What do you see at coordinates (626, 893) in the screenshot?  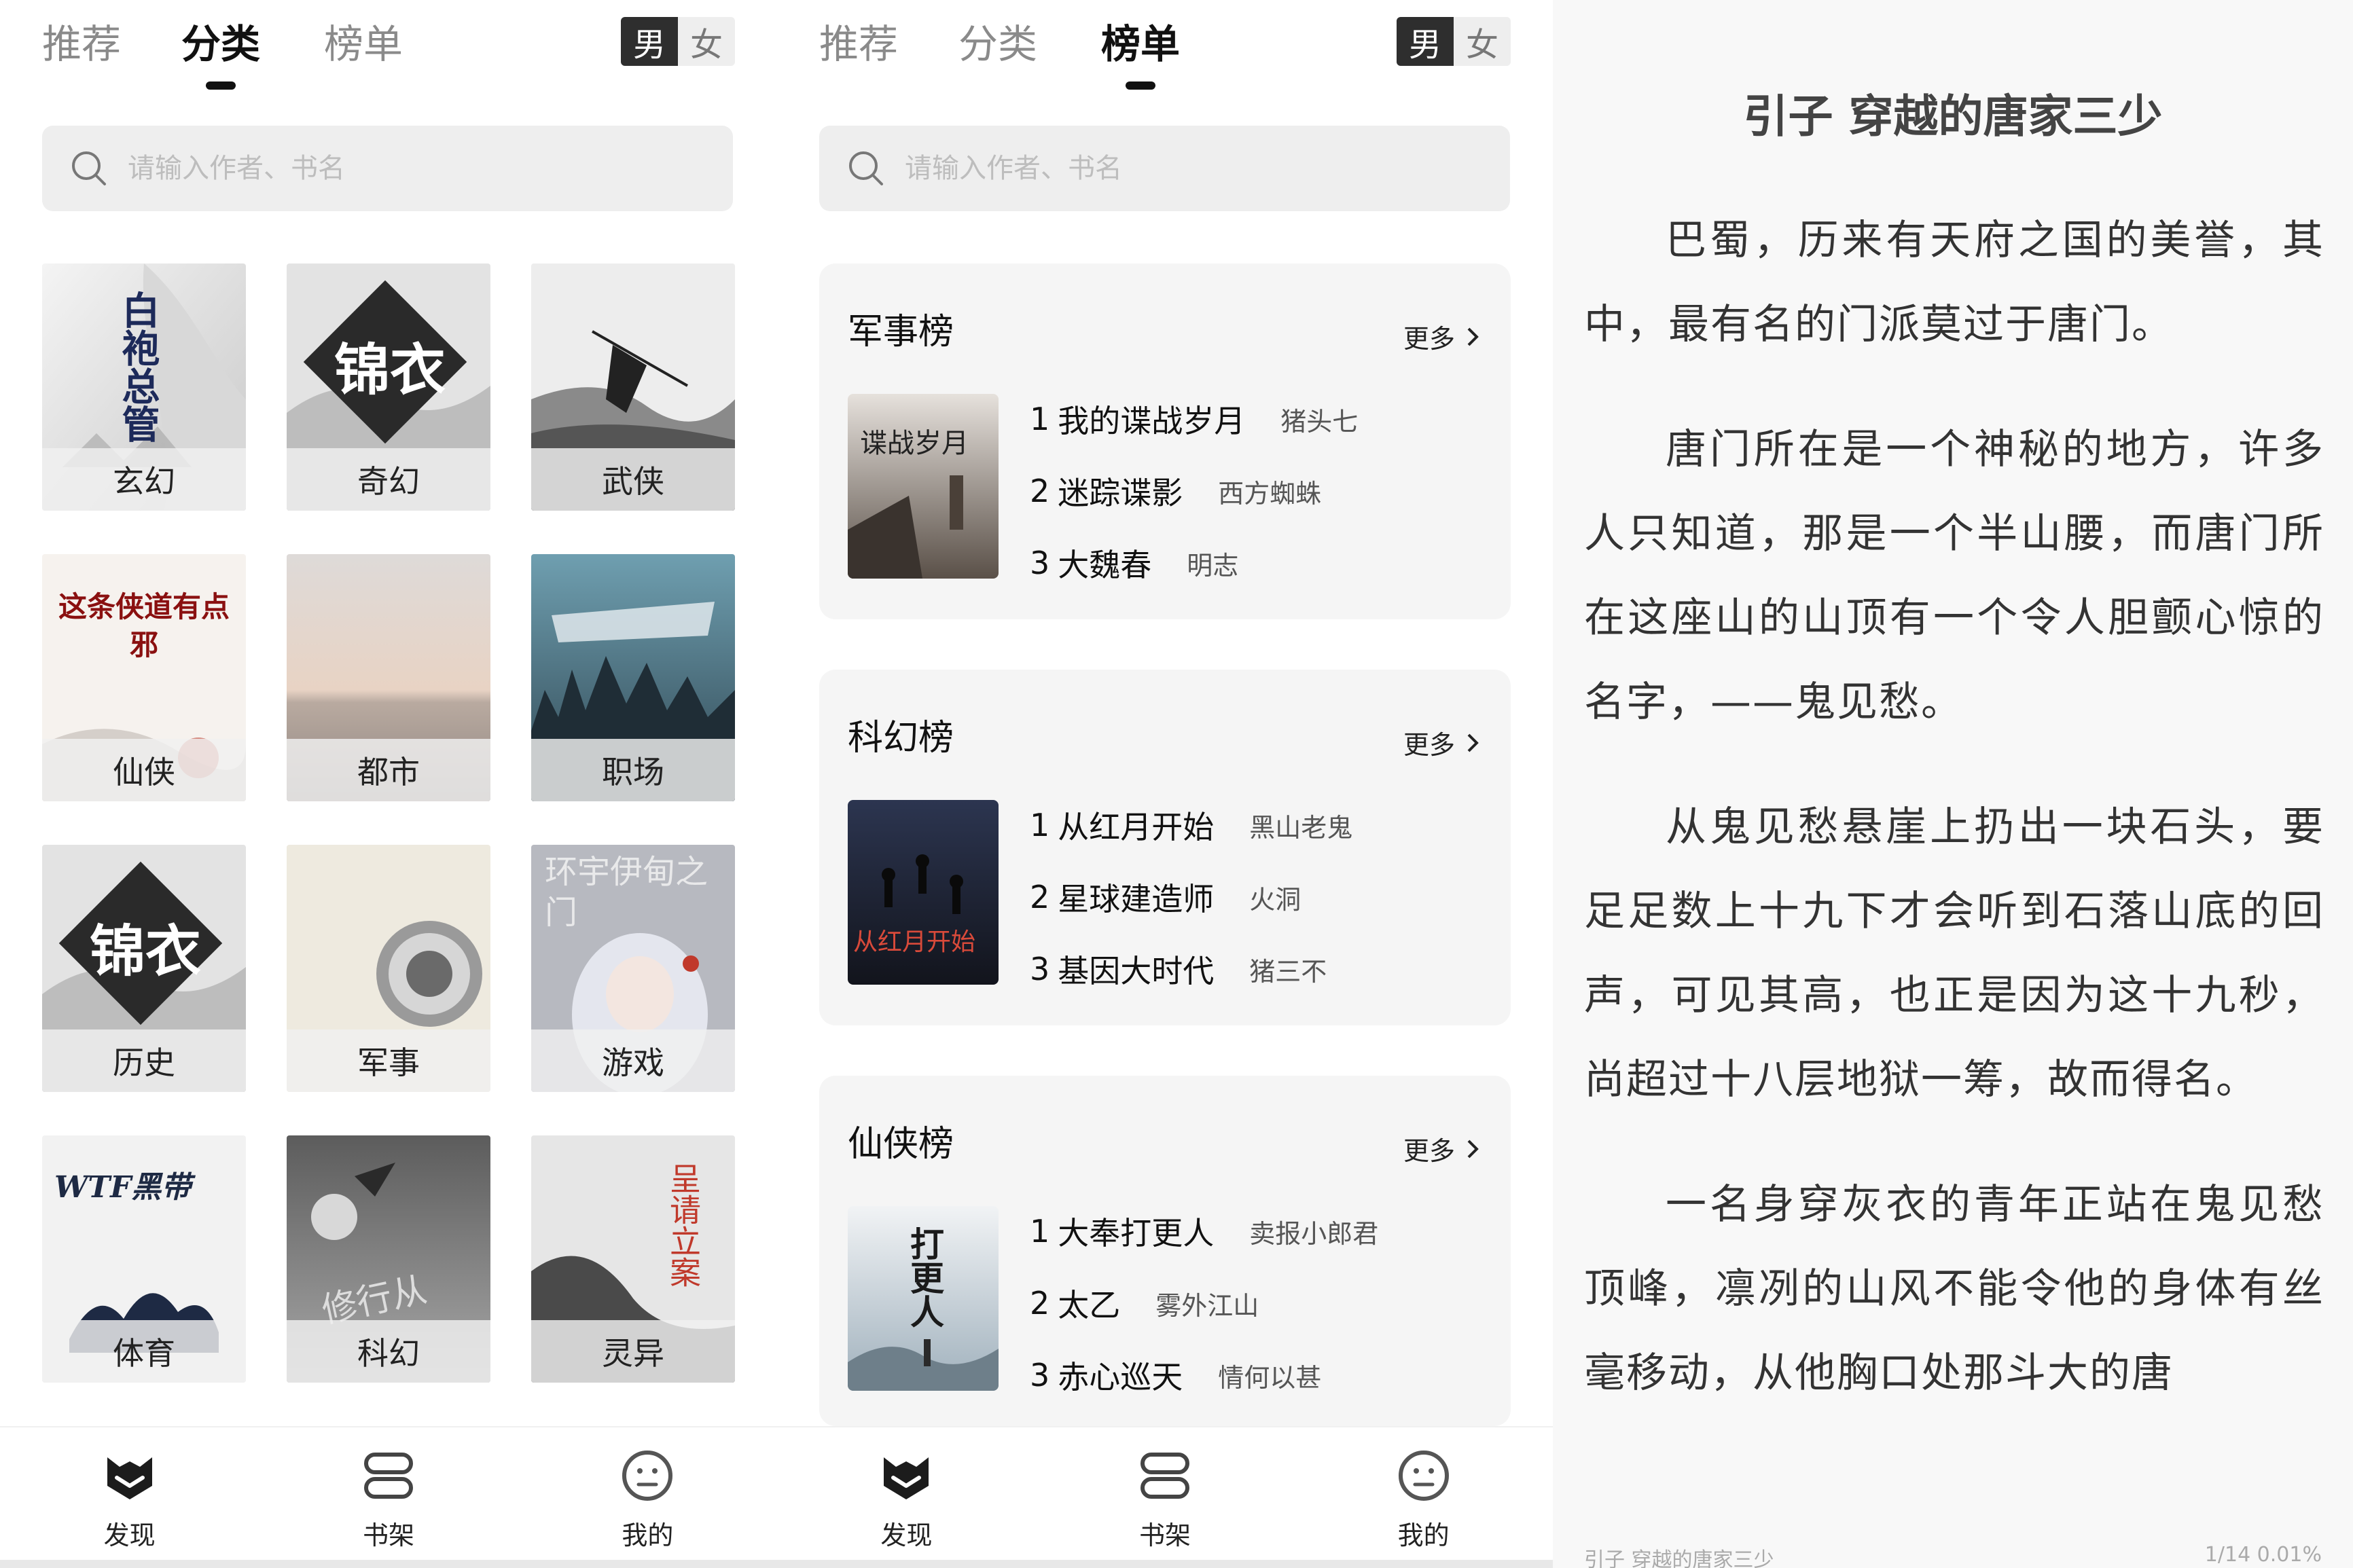 I see `cover-title-text: 环宇伊甸之门` at bounding box center [626, 893].